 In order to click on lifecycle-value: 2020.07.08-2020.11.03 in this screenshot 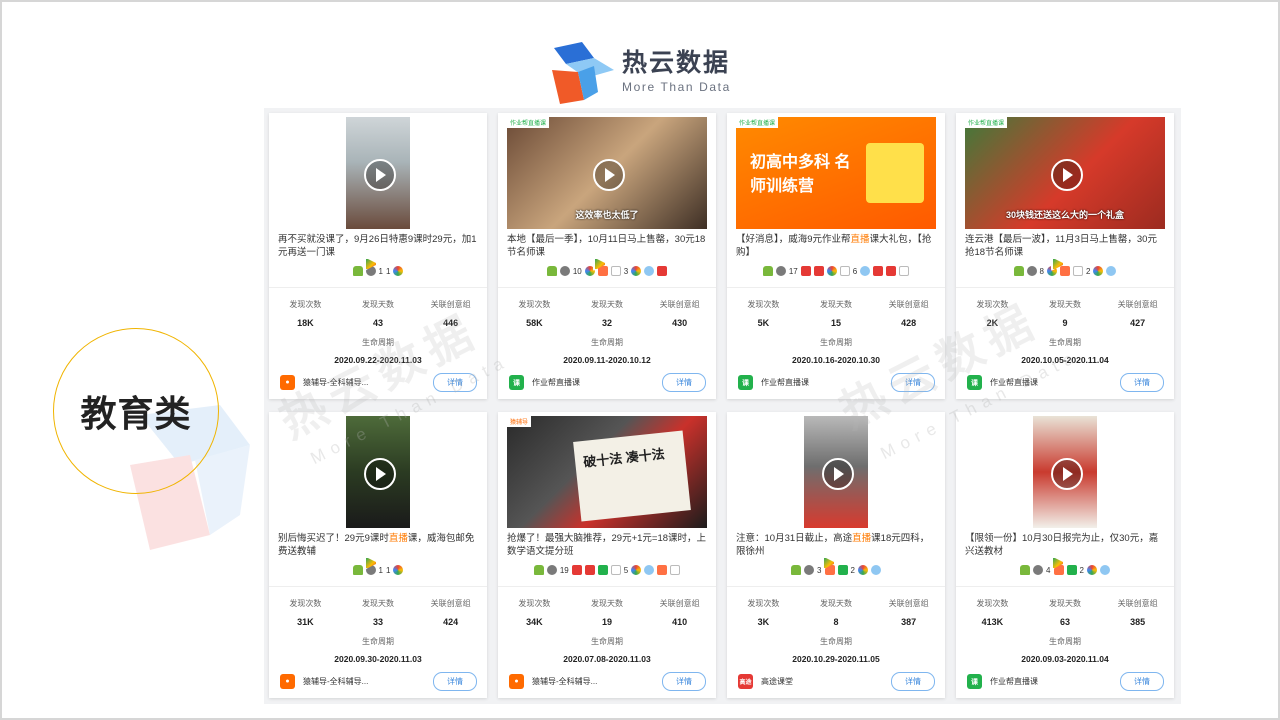, I will do `click(607, 659)`.